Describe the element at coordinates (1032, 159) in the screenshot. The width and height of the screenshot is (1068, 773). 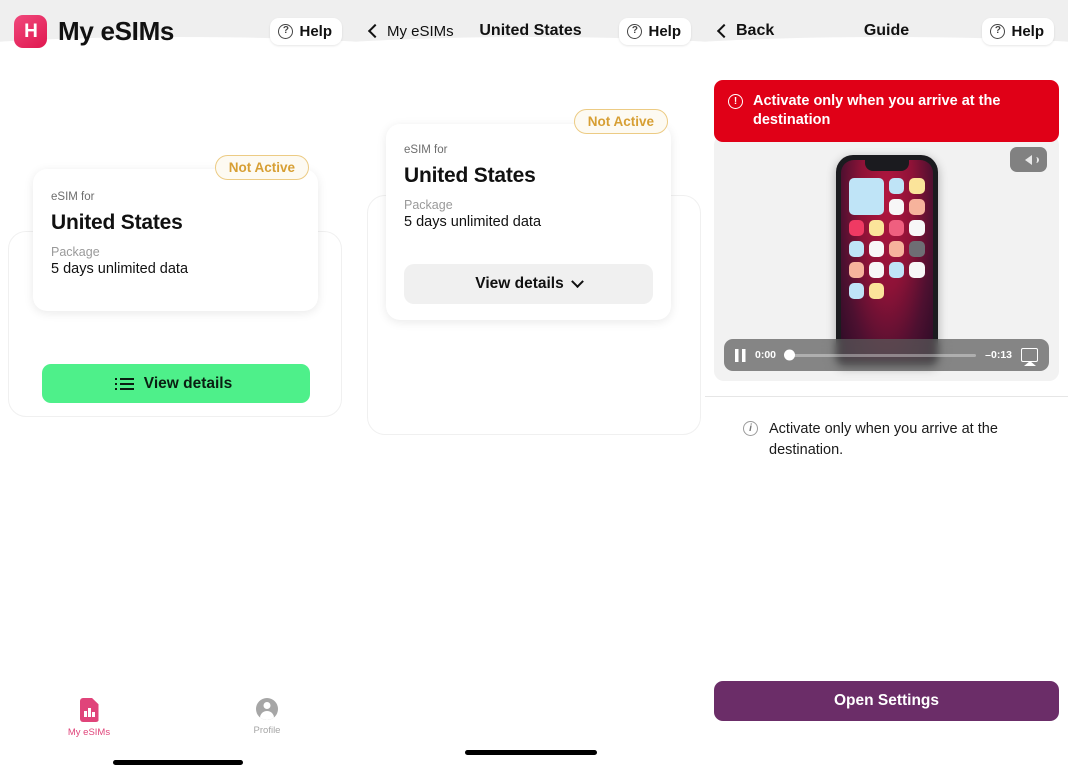
I see `speaker-glyph` at that location.